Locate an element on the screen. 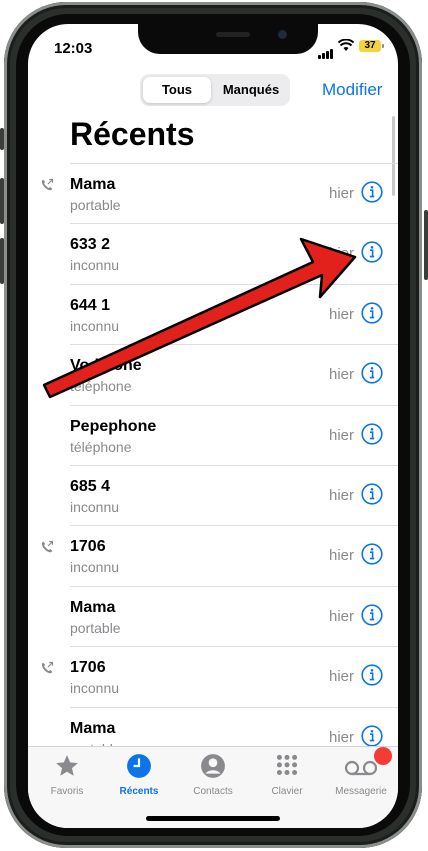  segment-missed: Manqués is located at coordinates (251, 90).